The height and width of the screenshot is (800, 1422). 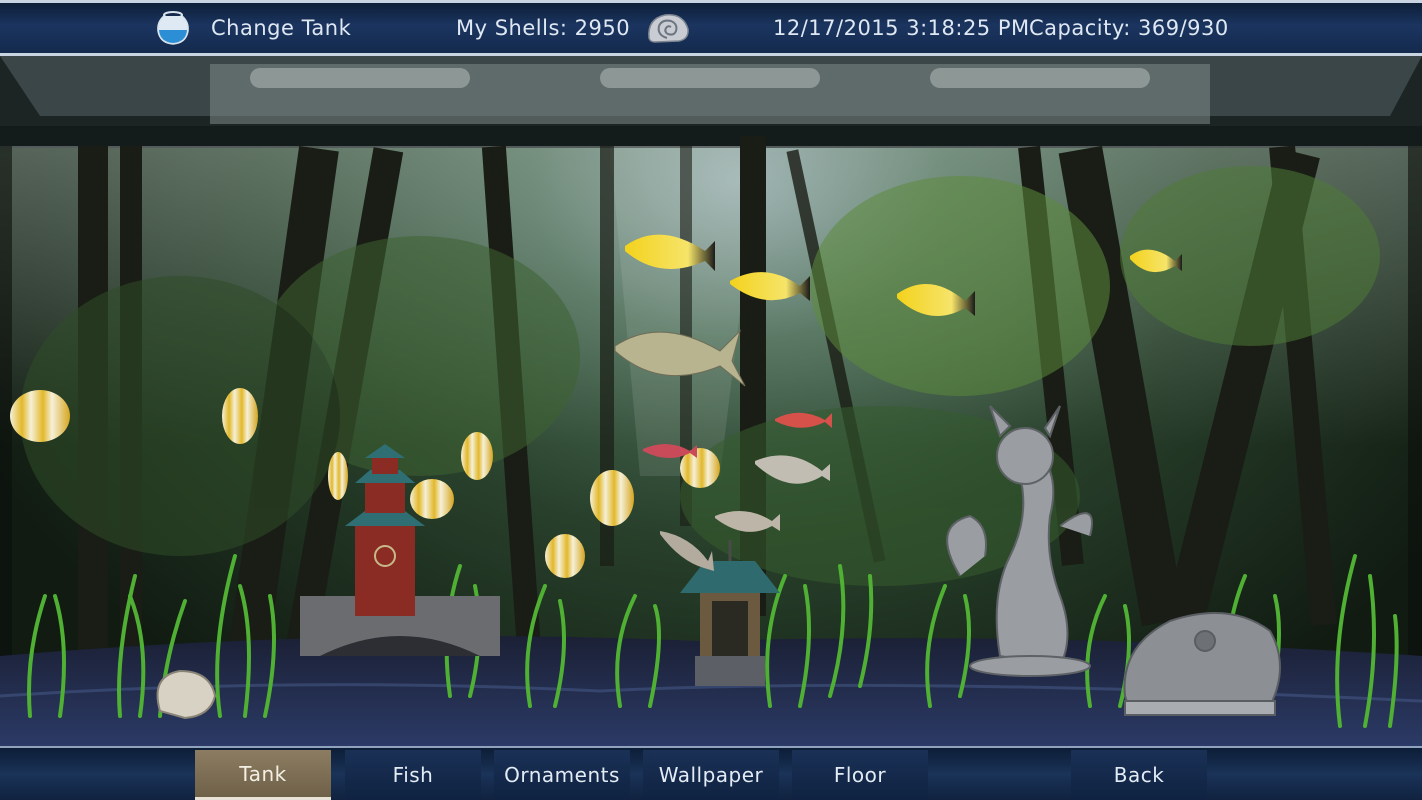 I want to click on seashell-icon, so click(x=669, y=28).